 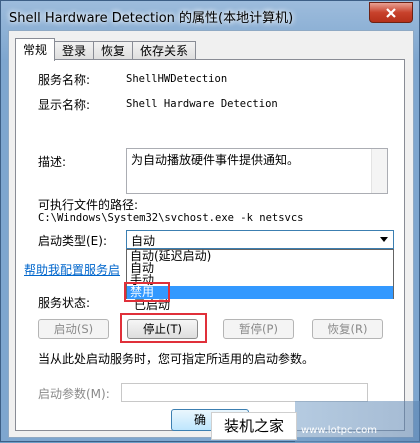 What do you see at coordinates (177, 79) in the screenshot?
I see `service-name-value: ShellHWDetection` at bounding box center [177, 79].